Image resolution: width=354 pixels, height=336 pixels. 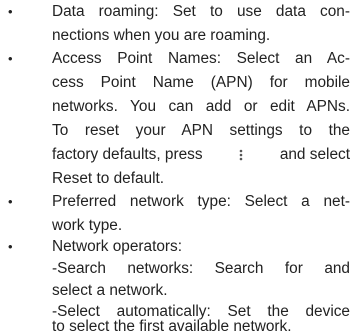 I want to click on item-network-type-line-1: Preferred network type: Select a net-, so click(x=201, y=201).